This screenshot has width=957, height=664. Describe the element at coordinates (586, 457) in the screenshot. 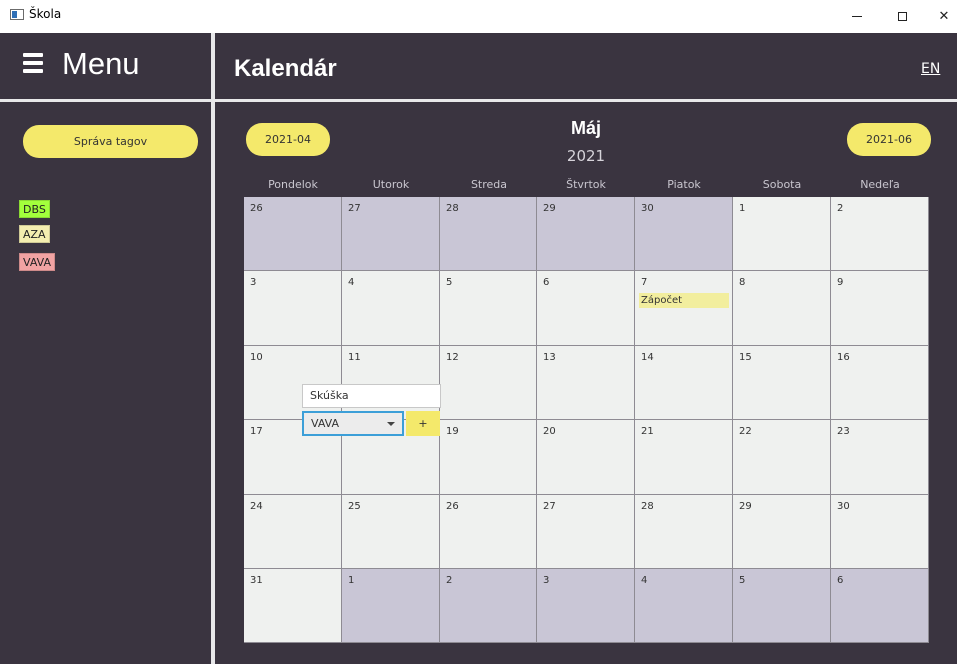

I see `calendar-day-cell: 20` at that location.